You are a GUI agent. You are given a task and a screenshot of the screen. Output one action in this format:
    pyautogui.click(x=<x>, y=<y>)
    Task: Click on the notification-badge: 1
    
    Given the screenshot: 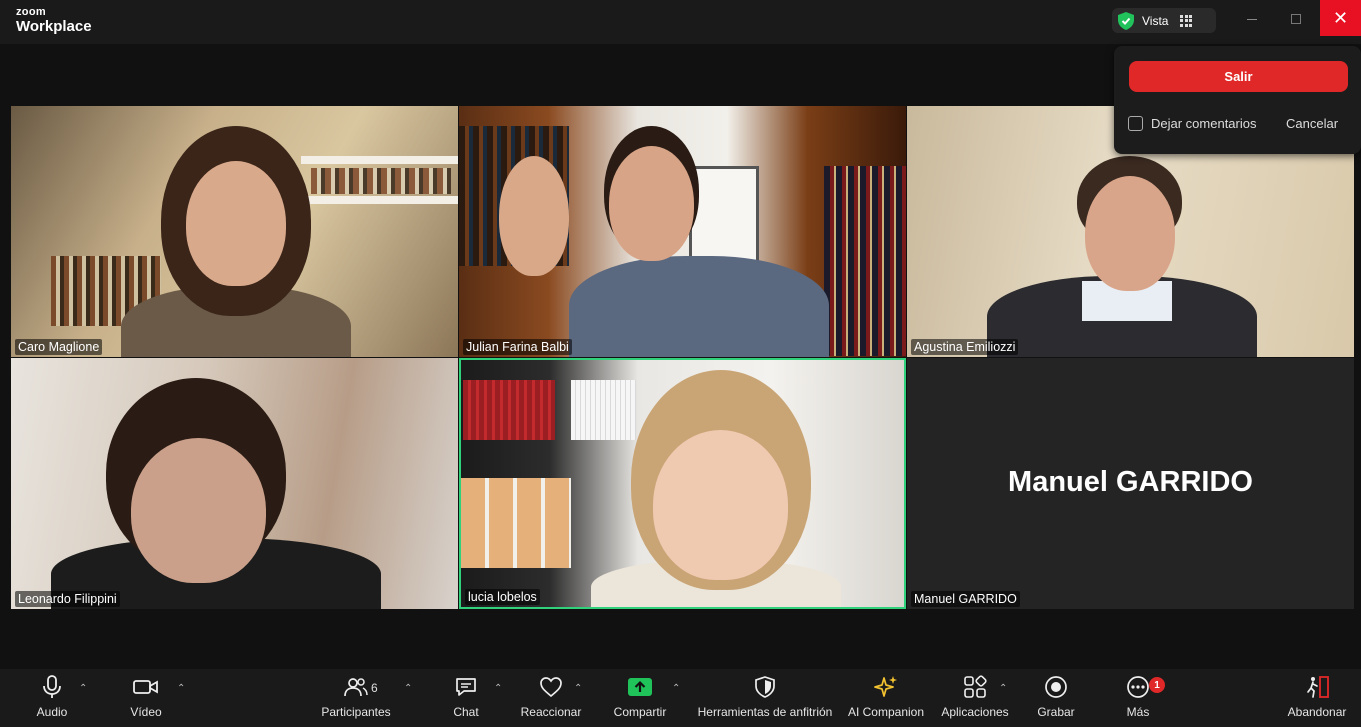 What is the action you would take?
    pyautogui.click(x=1157, y=685)
    